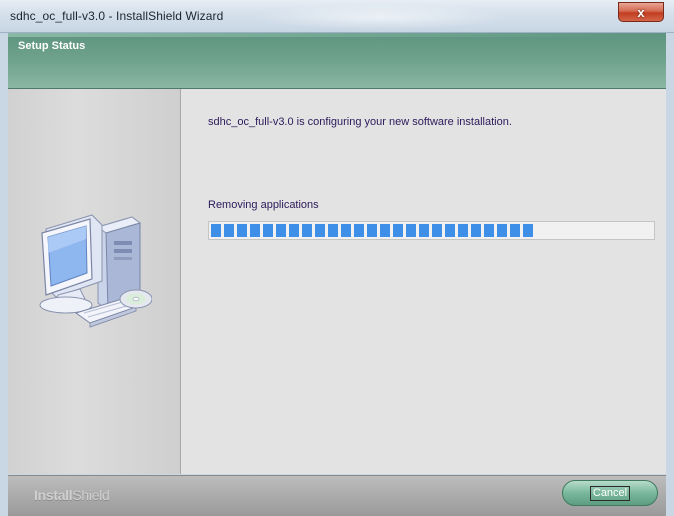 The height and width of the screenshot is (516, 674). I want to click on header-accent-strip, so click(337, 35).